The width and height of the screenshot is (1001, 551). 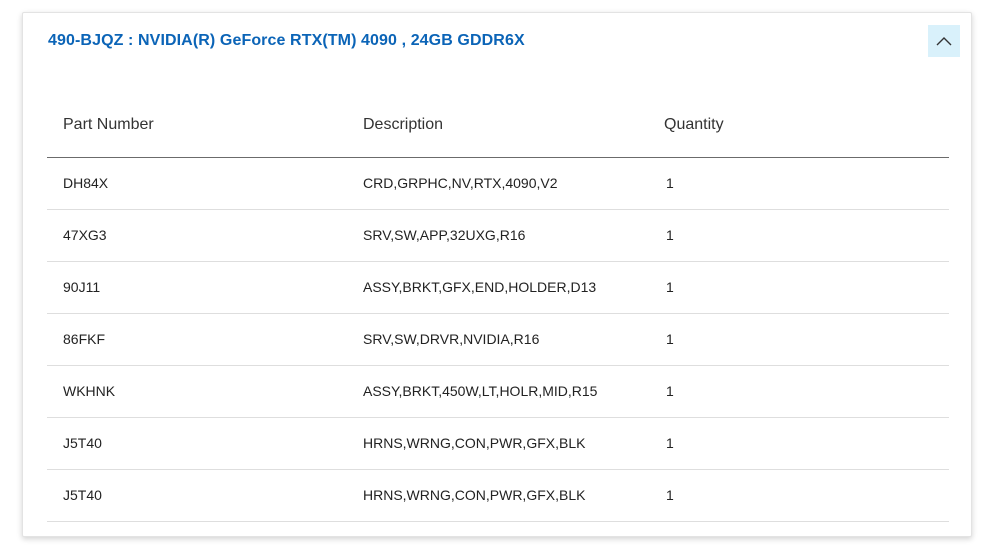 I want to click on chevron-up-icon, so click(x=944, y=41).